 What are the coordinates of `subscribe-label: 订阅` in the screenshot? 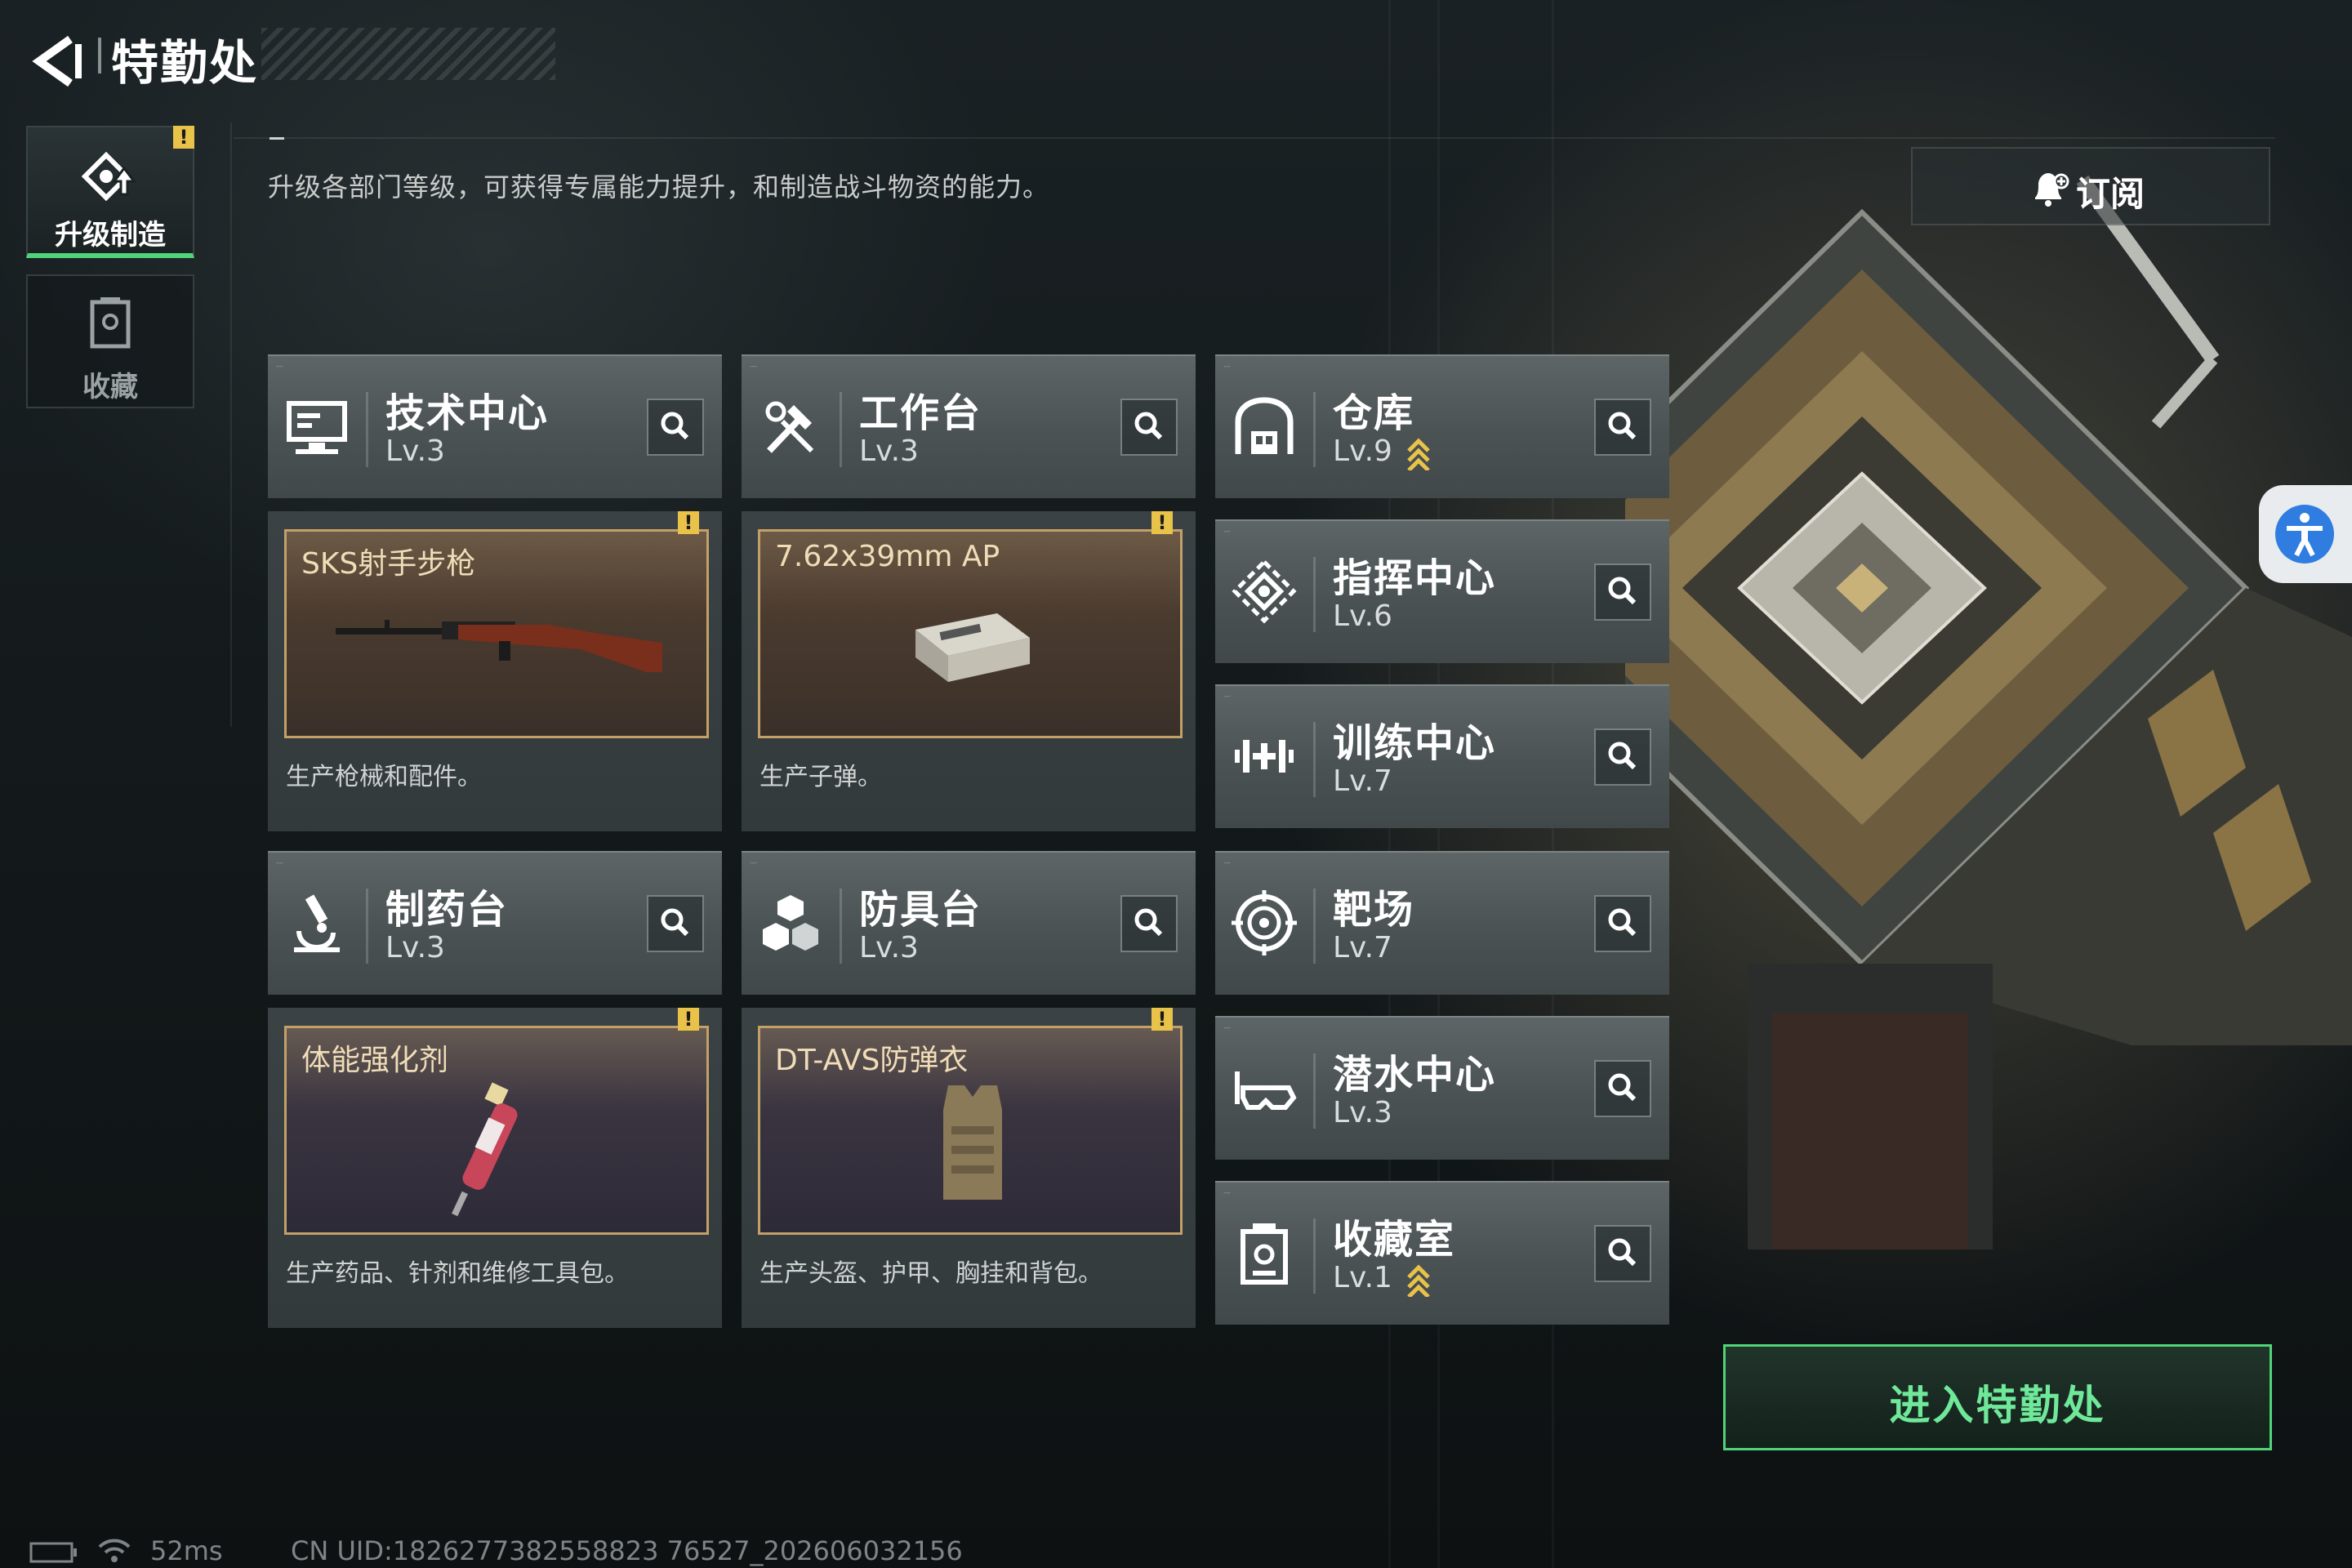 It's located at (2110, 194).